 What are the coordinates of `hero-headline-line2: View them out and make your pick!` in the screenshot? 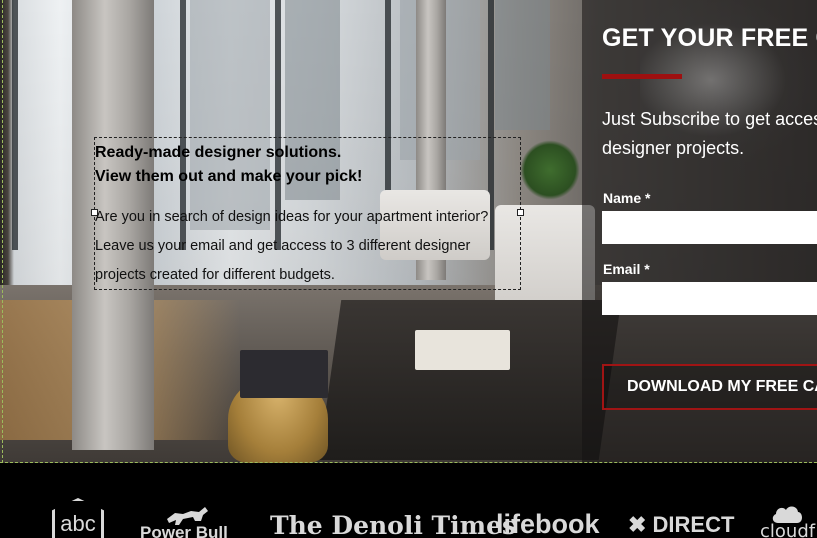 It's located at (229, 176).